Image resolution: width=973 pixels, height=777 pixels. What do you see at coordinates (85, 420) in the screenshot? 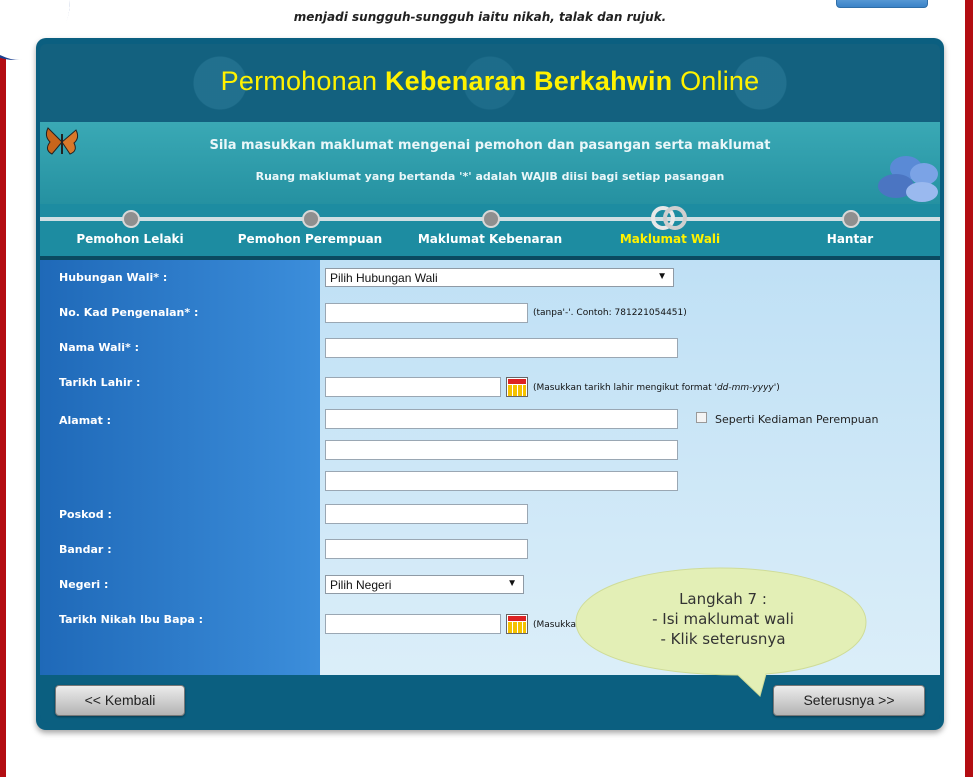
I see `alamat-label: Alamat :` at bounding box center [85, 420].